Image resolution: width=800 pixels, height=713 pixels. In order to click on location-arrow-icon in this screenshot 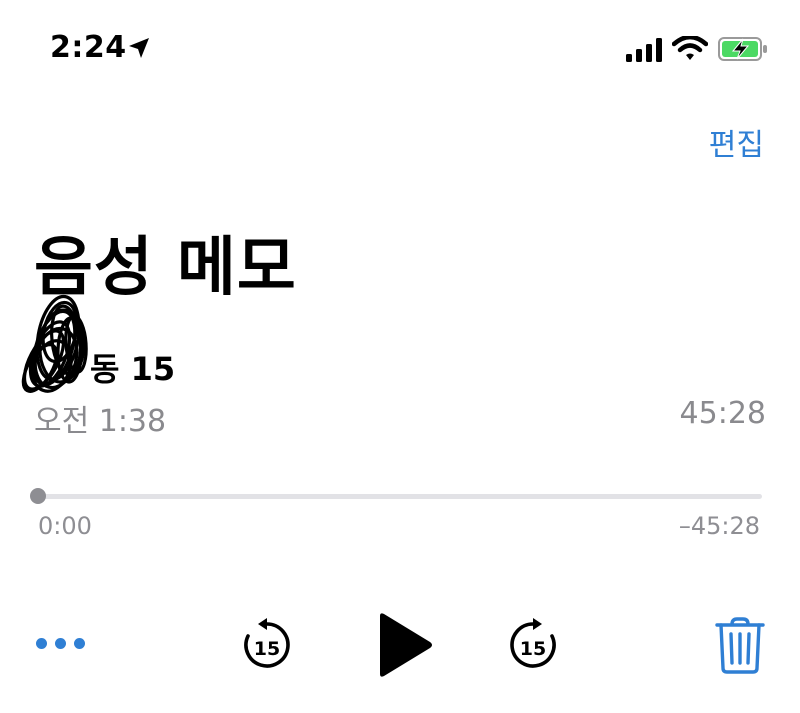, I will do `click(139, 48)`.